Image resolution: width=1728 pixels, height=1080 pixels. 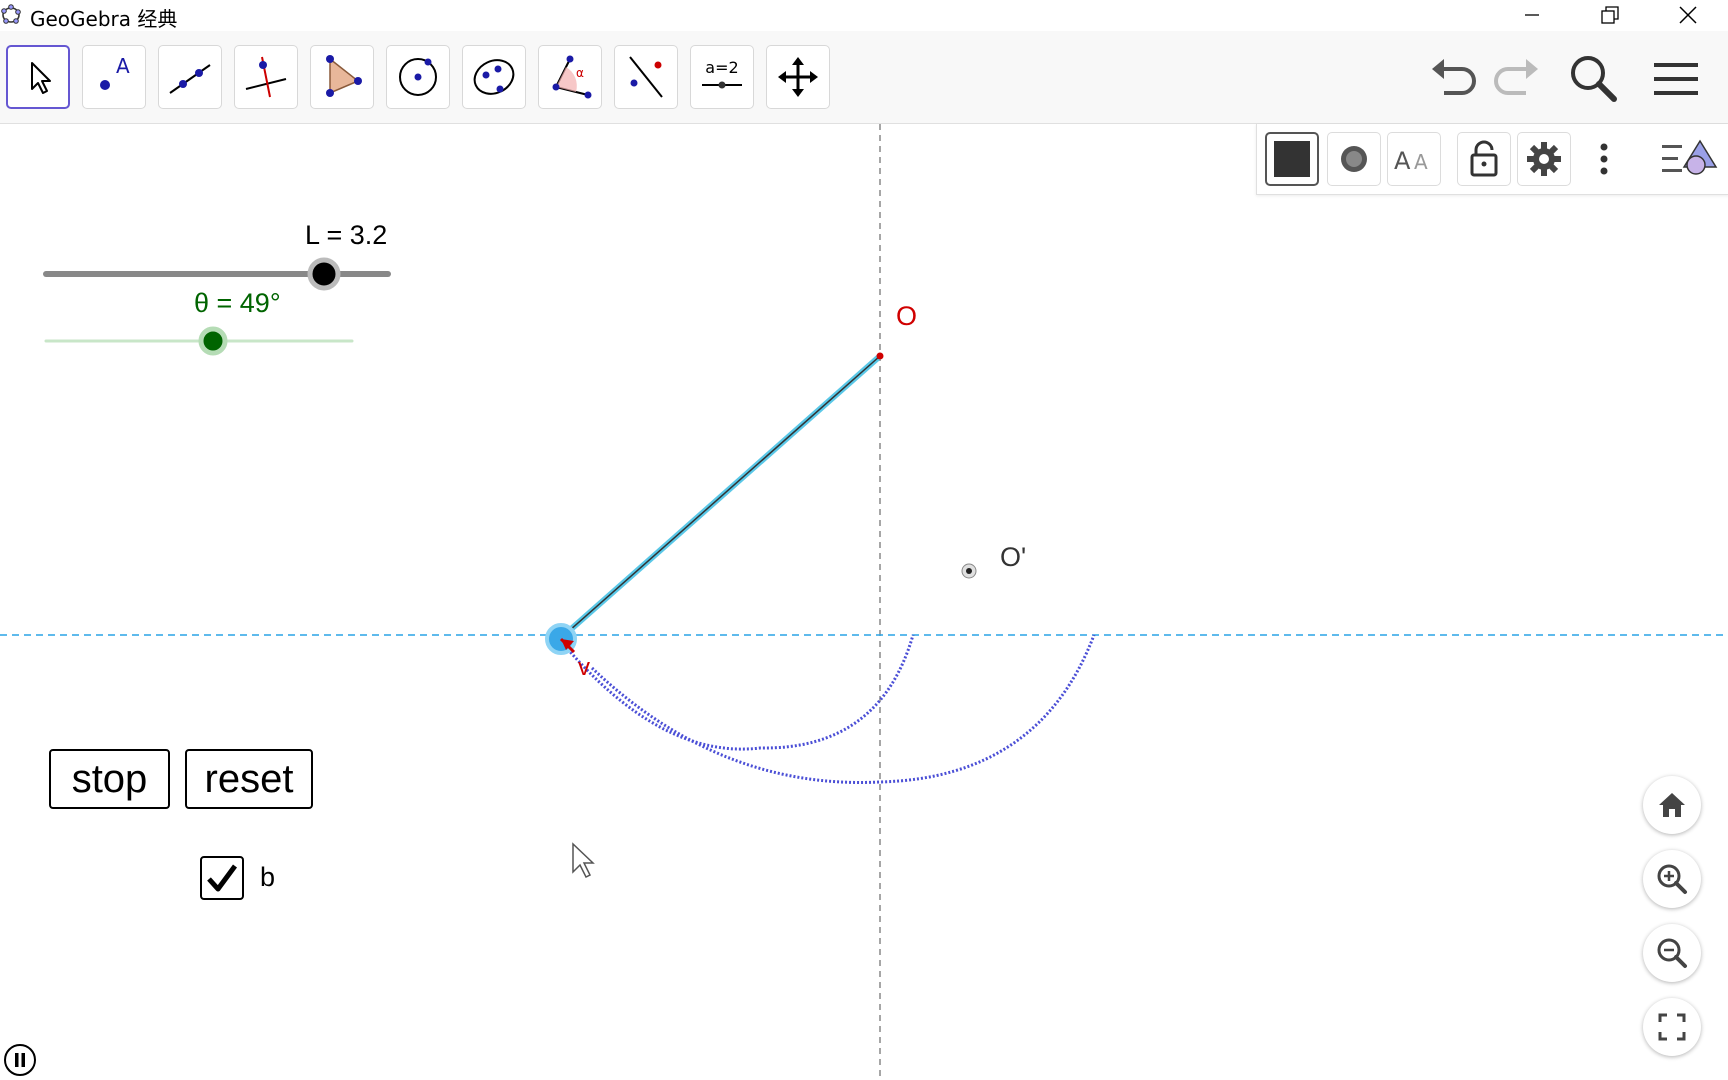 I want to click on tool-line, so click(x=190, y=77).